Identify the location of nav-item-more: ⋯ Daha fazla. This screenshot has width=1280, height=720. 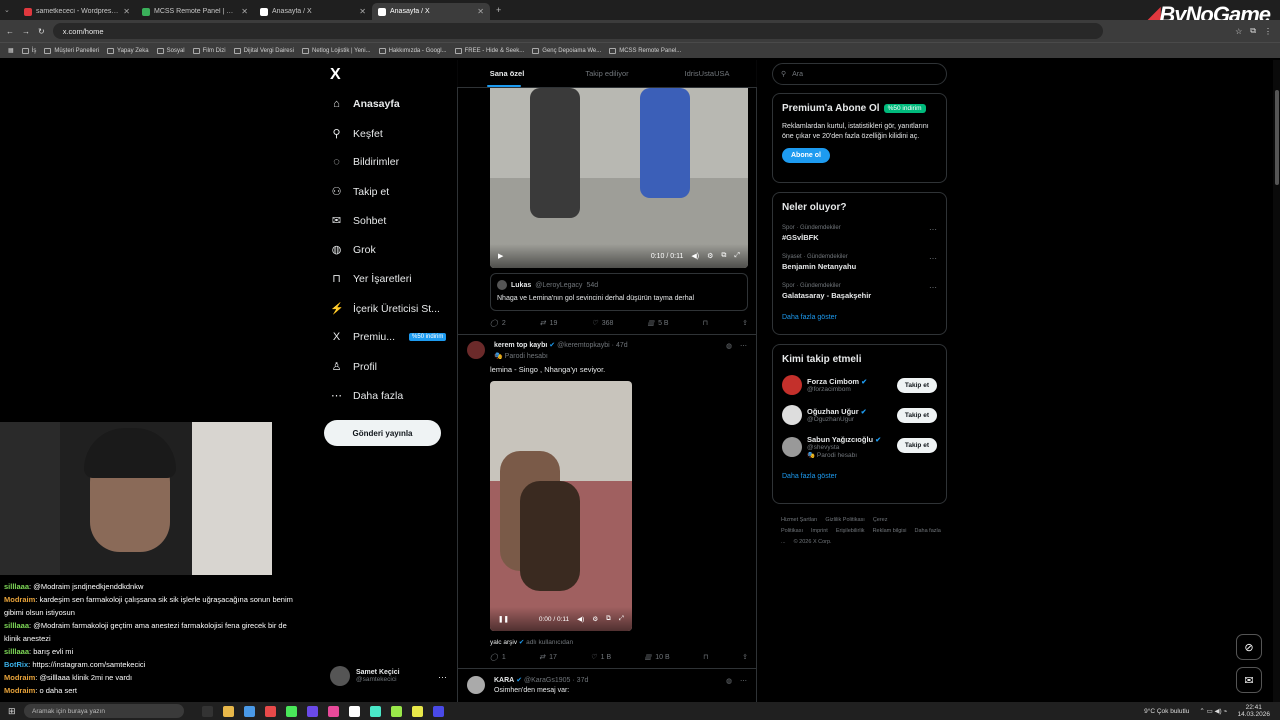
(366, 396).